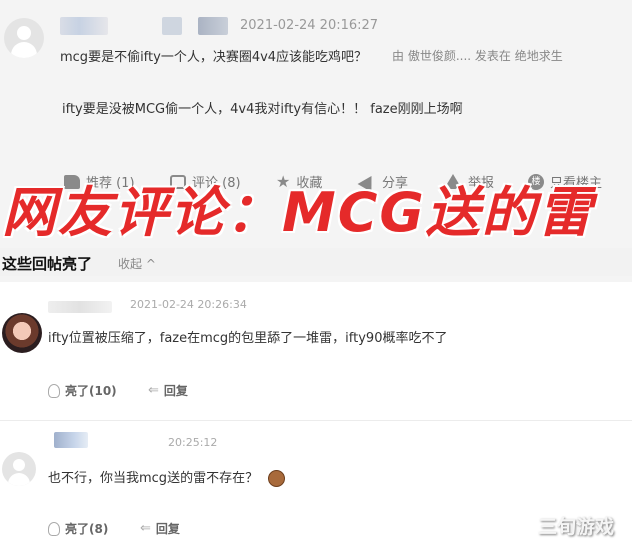 The image size is (632, 548). What do you see at coordinates (309, 25) in the screenshot?
I see `post-timestamp: 2021-02-24 20:16:27` at bounding box center [309, 25].